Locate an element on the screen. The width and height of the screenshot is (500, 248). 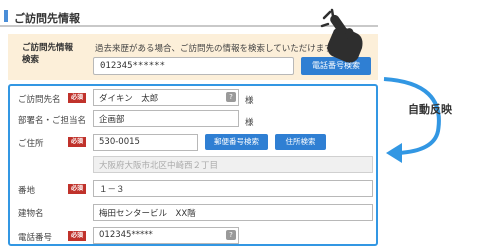
pointing-hand-icon is located at coordinates (341, 35).